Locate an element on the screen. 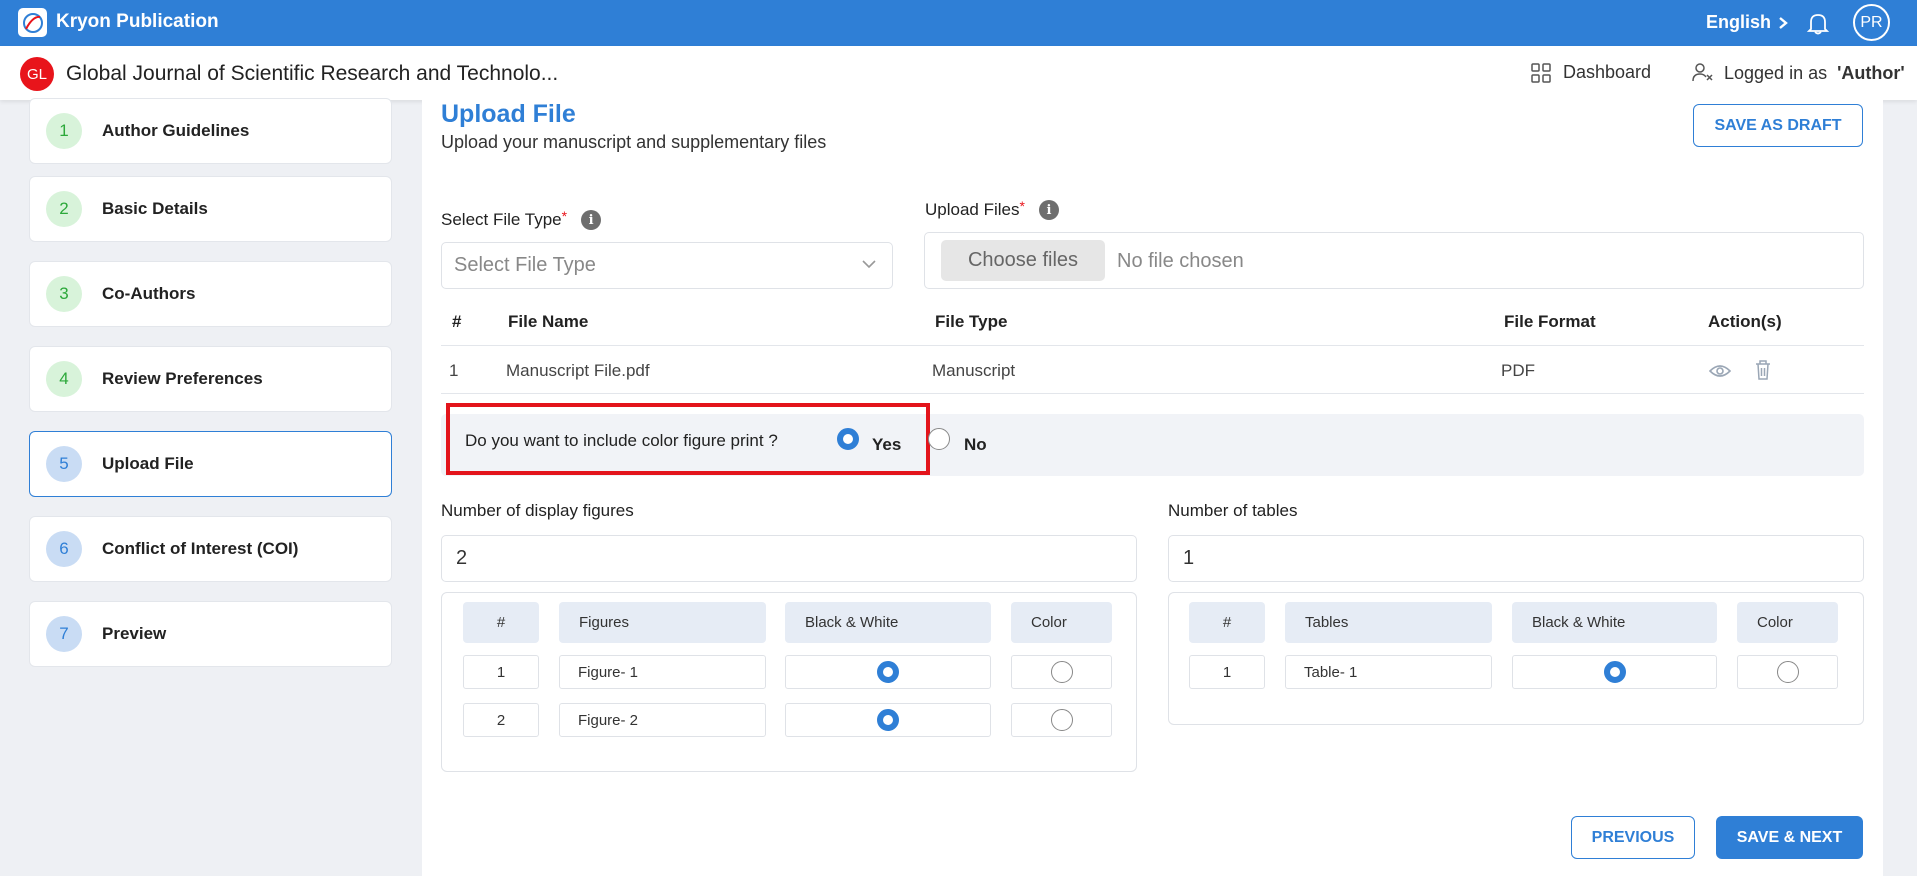 The width and height of the screenshot is (1917, 876). figures-header-name: Figures is located at coordinates (662, 622).